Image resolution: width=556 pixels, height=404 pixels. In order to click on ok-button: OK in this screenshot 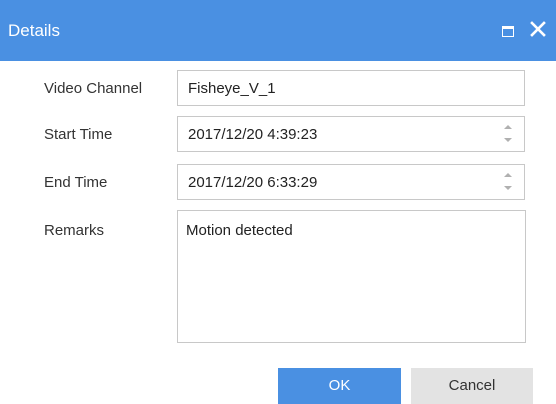, I will do `click(339, 386)`.